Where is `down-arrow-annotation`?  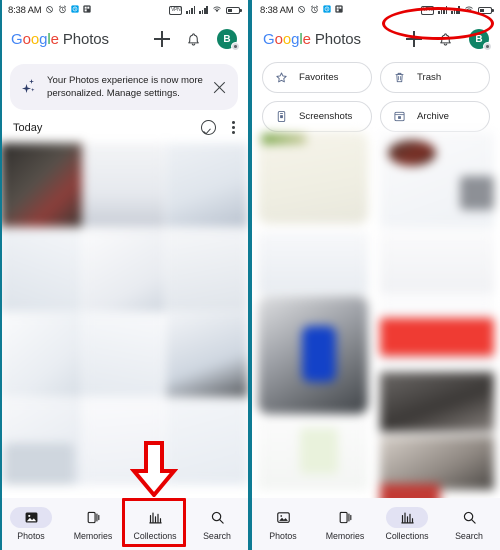 down-arrow-annotation is located at coordinates (154, 469).